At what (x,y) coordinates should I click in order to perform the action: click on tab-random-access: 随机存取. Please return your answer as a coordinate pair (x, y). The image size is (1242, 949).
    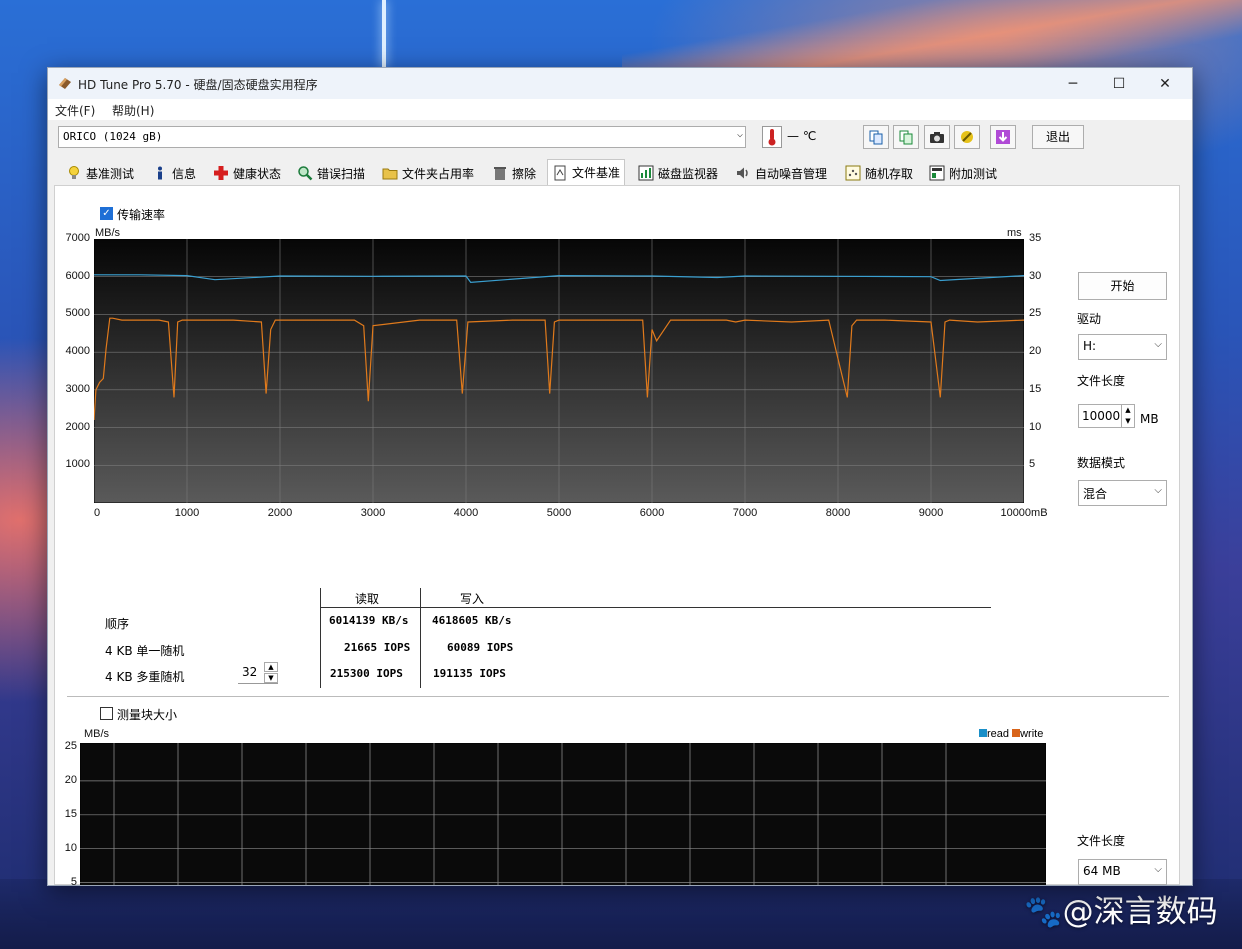
    Looking at the image, I should click on (879, 173).